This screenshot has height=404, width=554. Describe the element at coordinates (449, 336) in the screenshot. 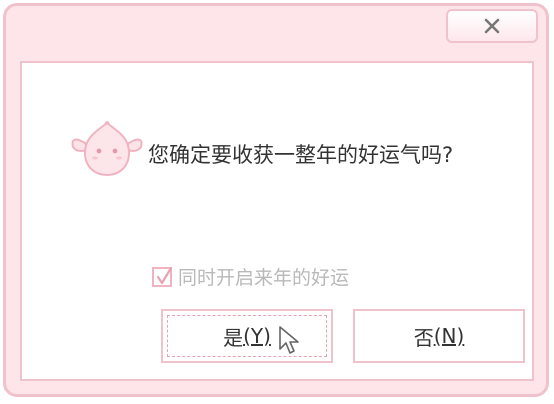

I see `no-button-shortcut: (N)` at that location.